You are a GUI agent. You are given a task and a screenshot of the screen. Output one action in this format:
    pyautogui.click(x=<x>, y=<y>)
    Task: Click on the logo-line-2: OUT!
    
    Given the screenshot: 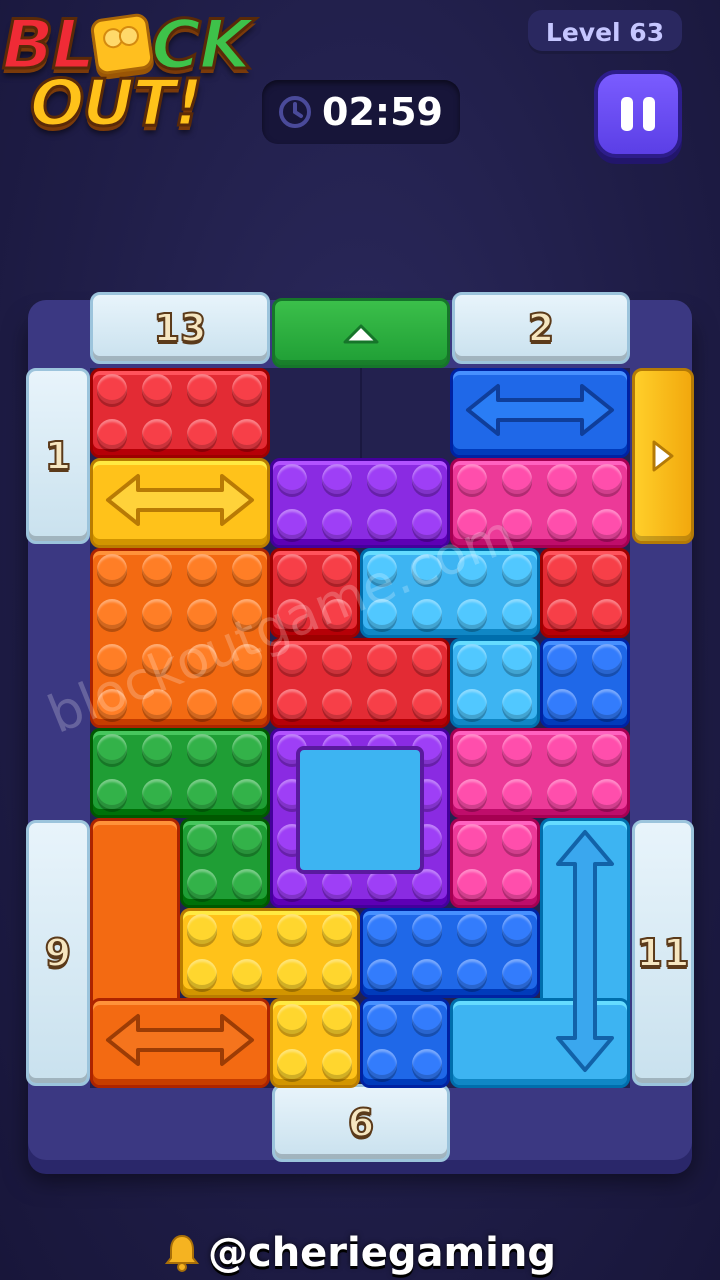 What is the action you would take?
    pyautogui.click(x=116, y=104)
    